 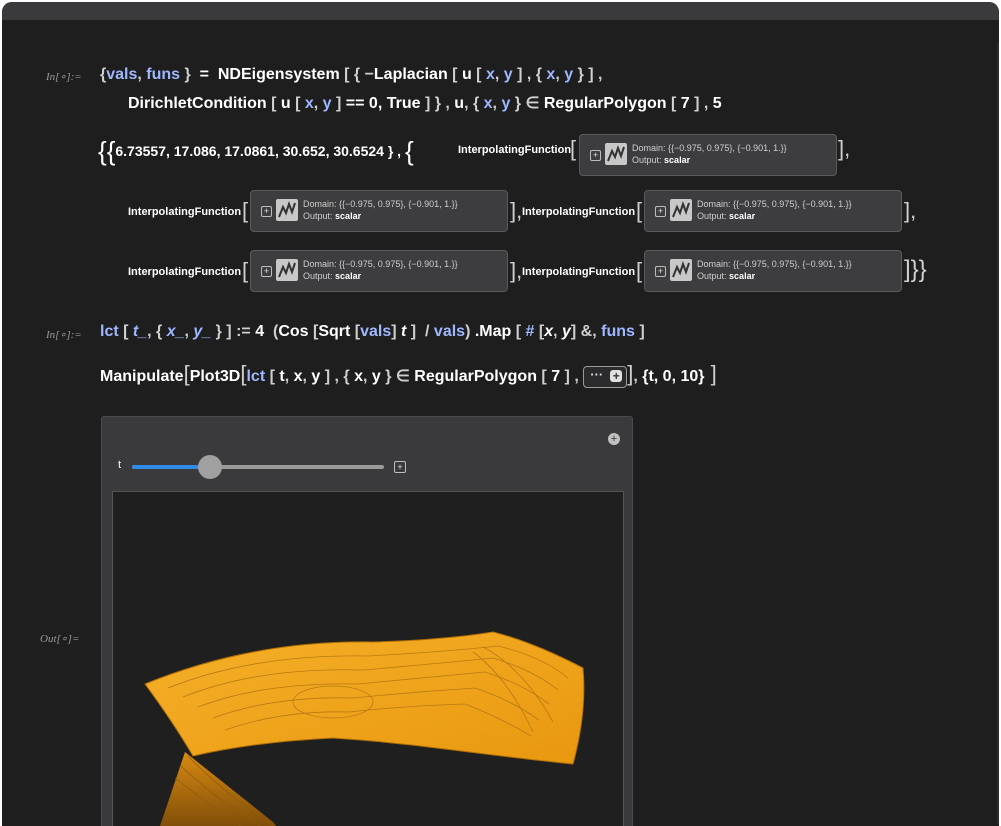 What do you see at coordinates (122, 74) in the screenshot?
I see `var-vals: vals` at bounding box center [122, 74].